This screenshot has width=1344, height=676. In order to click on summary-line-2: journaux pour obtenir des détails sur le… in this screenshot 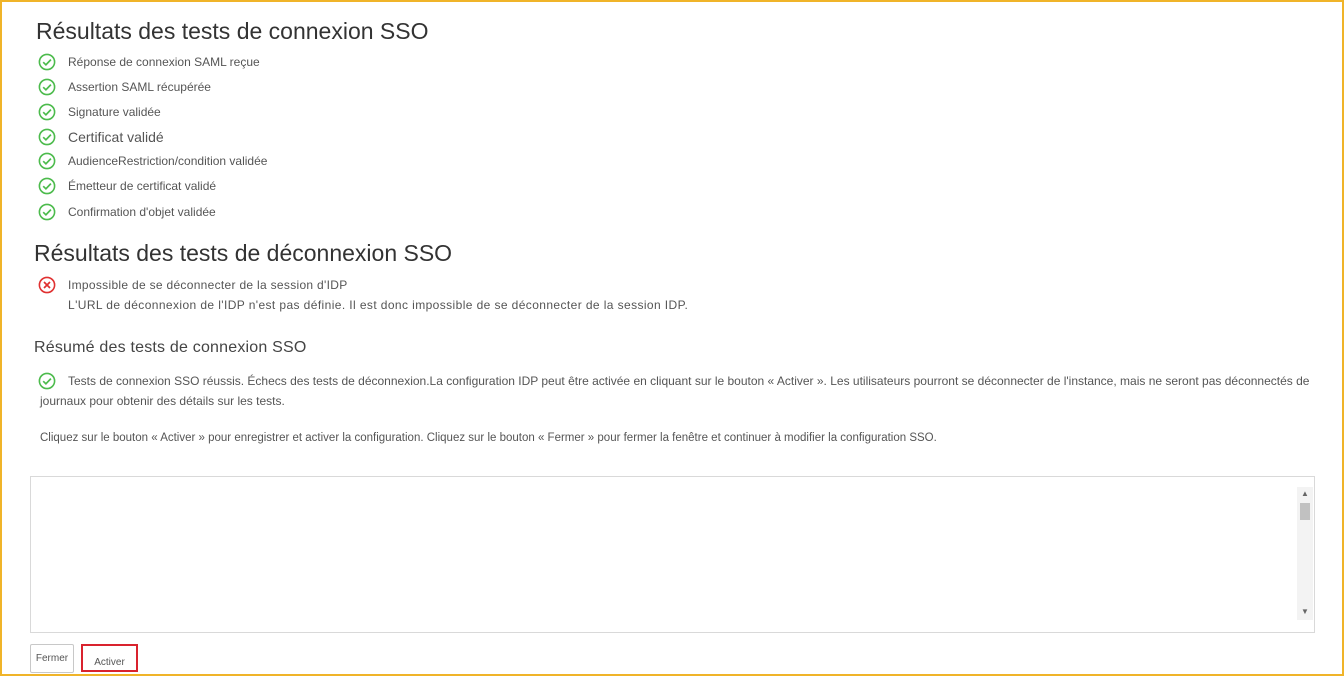, I will do `click(162, 401)`.